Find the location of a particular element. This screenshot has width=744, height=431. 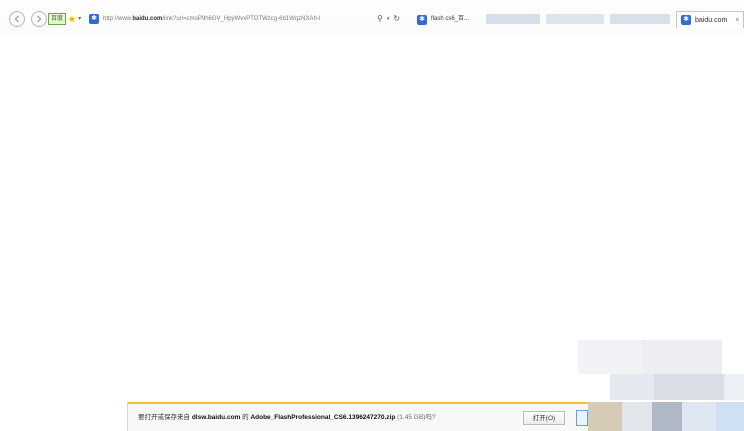

arrow-right-icon is located at coordinates (39, 19).